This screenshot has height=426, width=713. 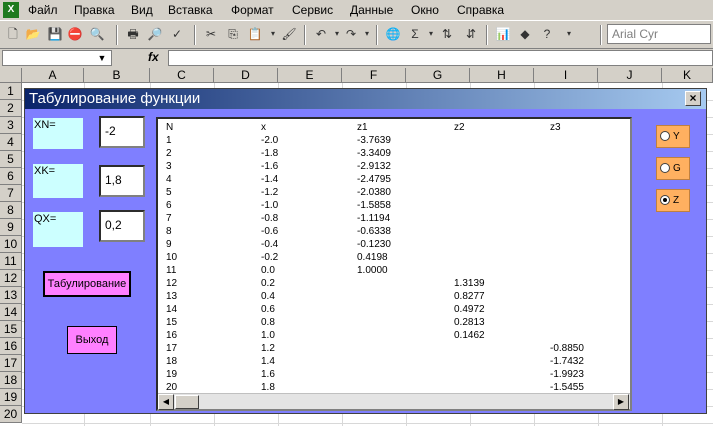 What do you see at coordinates (393, 231) in the screenshot?
I see `list-item: 8 -0.6 -0.6338` at bounding box center [393, 231].